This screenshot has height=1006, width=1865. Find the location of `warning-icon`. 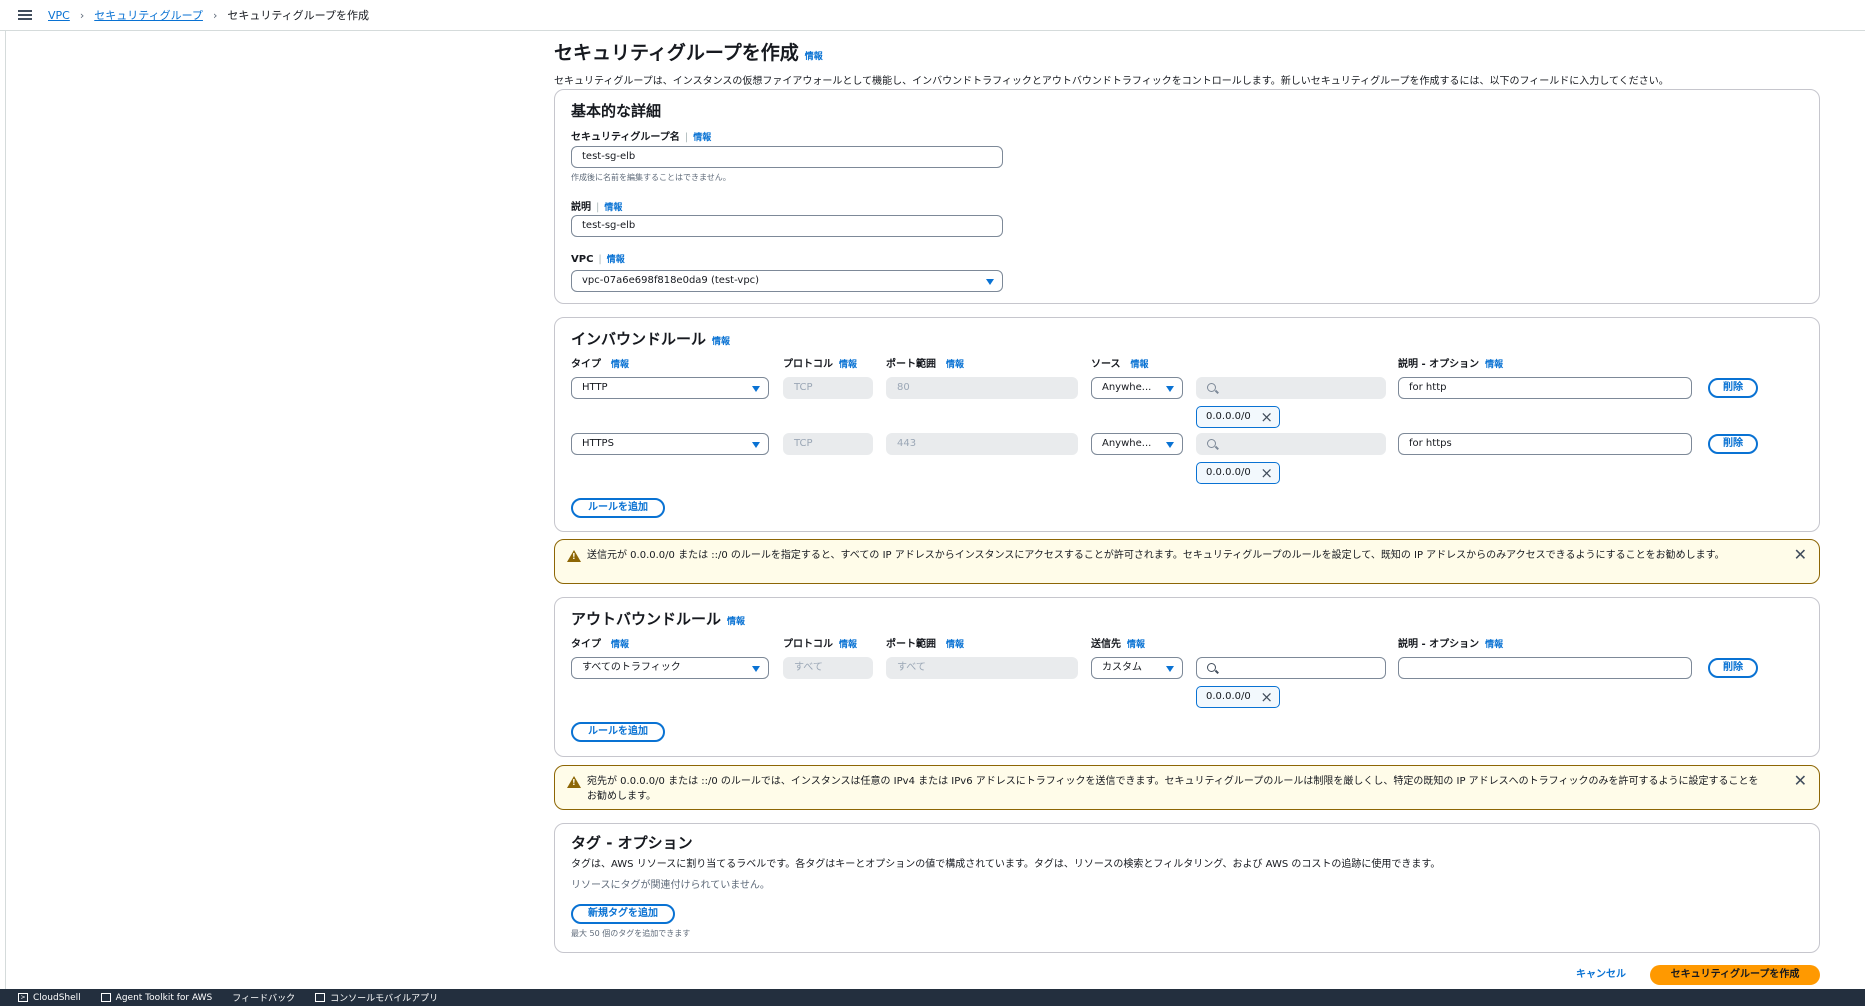

warning-icon is located at coordinates (574, 782).